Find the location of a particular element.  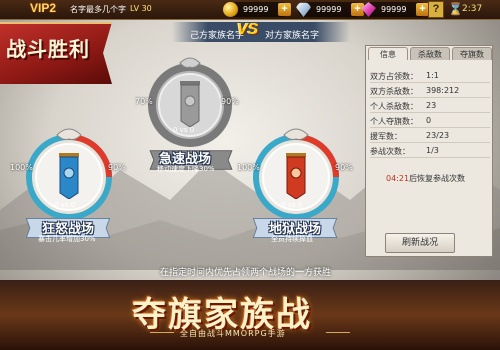

stat-row: 援军数： 23/23 is located at coordinates (430, 135).